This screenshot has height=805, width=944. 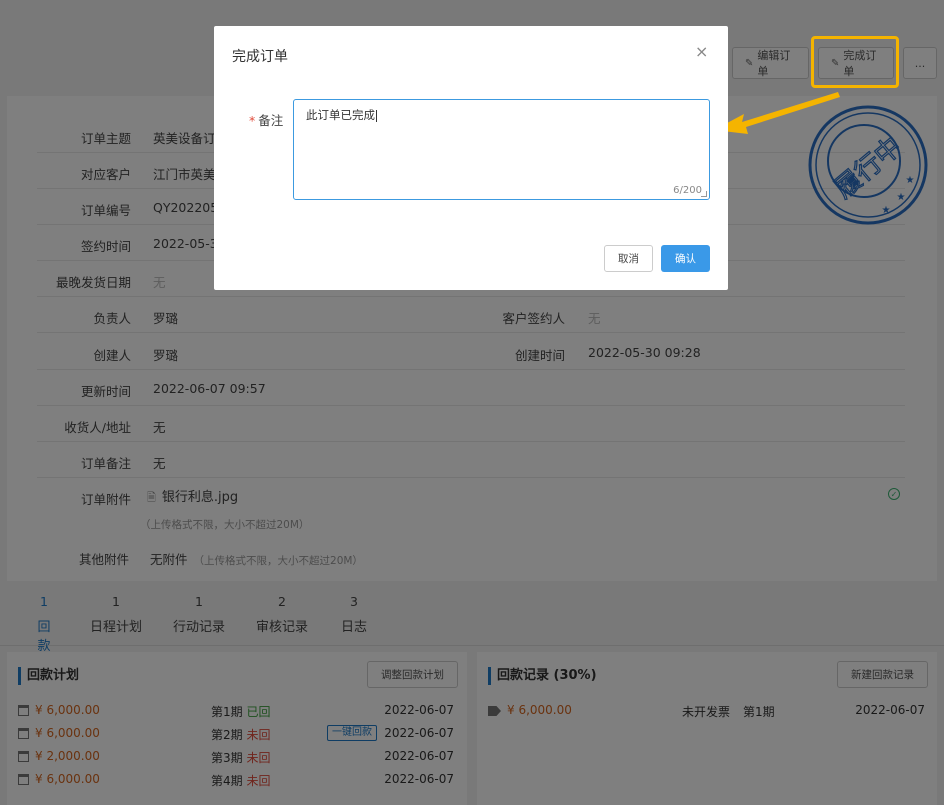 What do you see at coordinates (340, 115) in the screenshot?
I see `remark-text: 此订单已完成` at bounding box center [340, 115].